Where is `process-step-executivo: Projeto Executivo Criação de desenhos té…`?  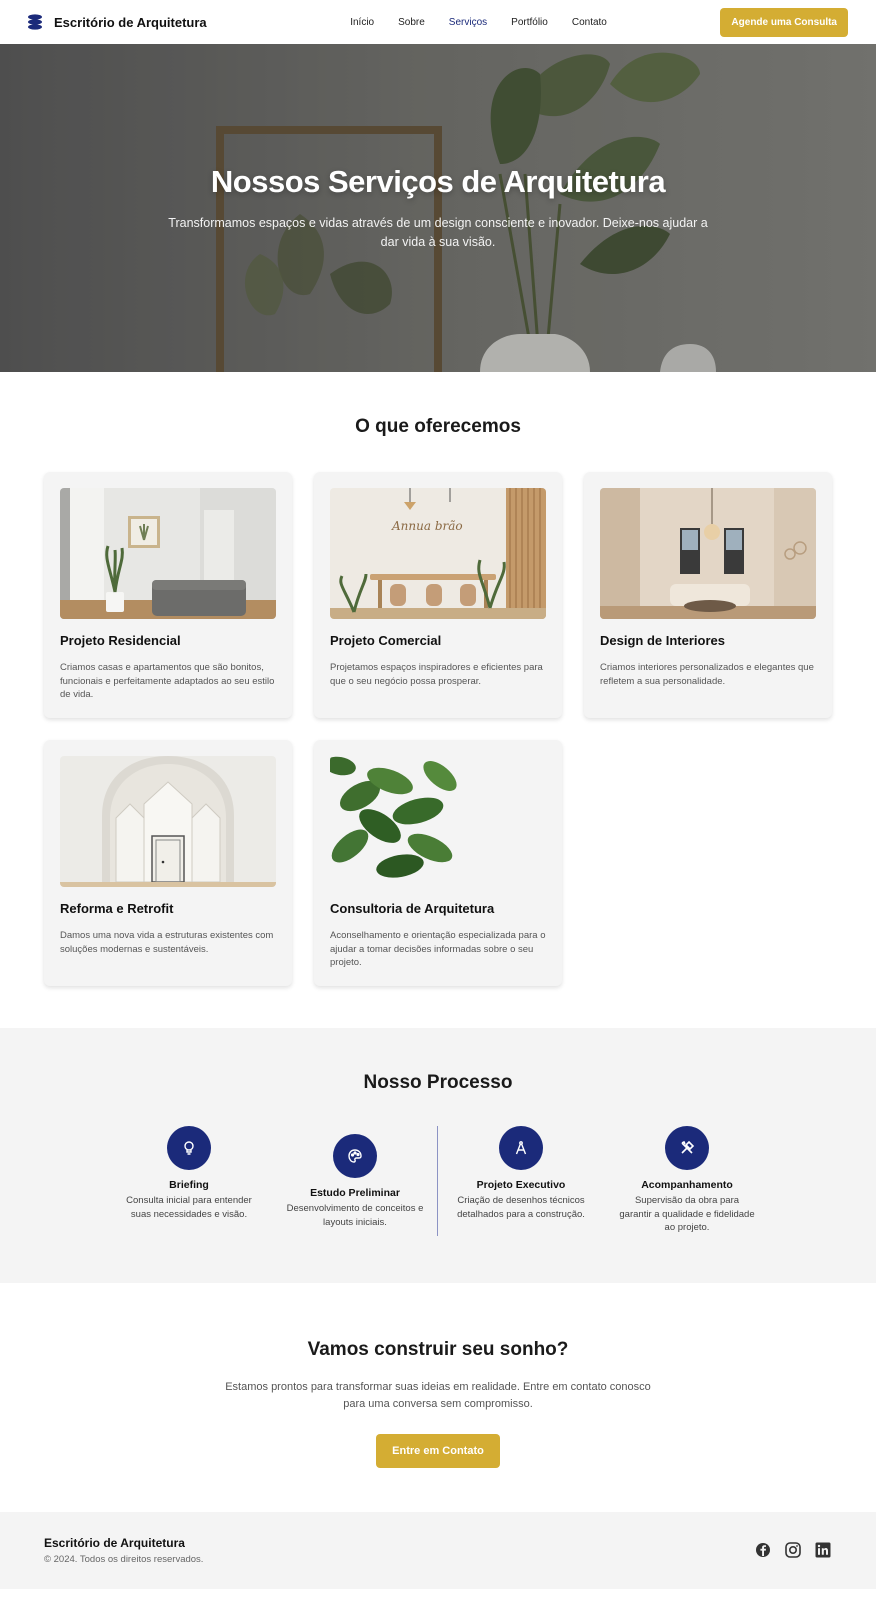
process-step-executivo: Projeto Executivo Criação de desenhos té… is located at coordinates (521, 1180).